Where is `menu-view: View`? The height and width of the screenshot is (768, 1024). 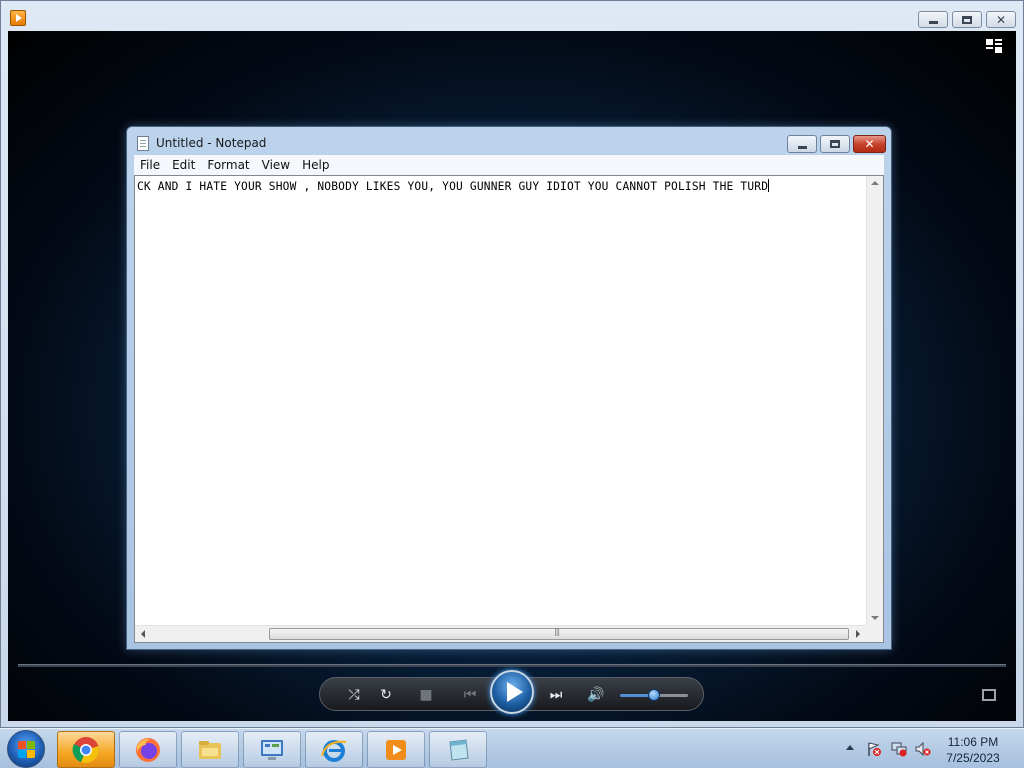
menu-view: View is located at coordinates (276, 165).